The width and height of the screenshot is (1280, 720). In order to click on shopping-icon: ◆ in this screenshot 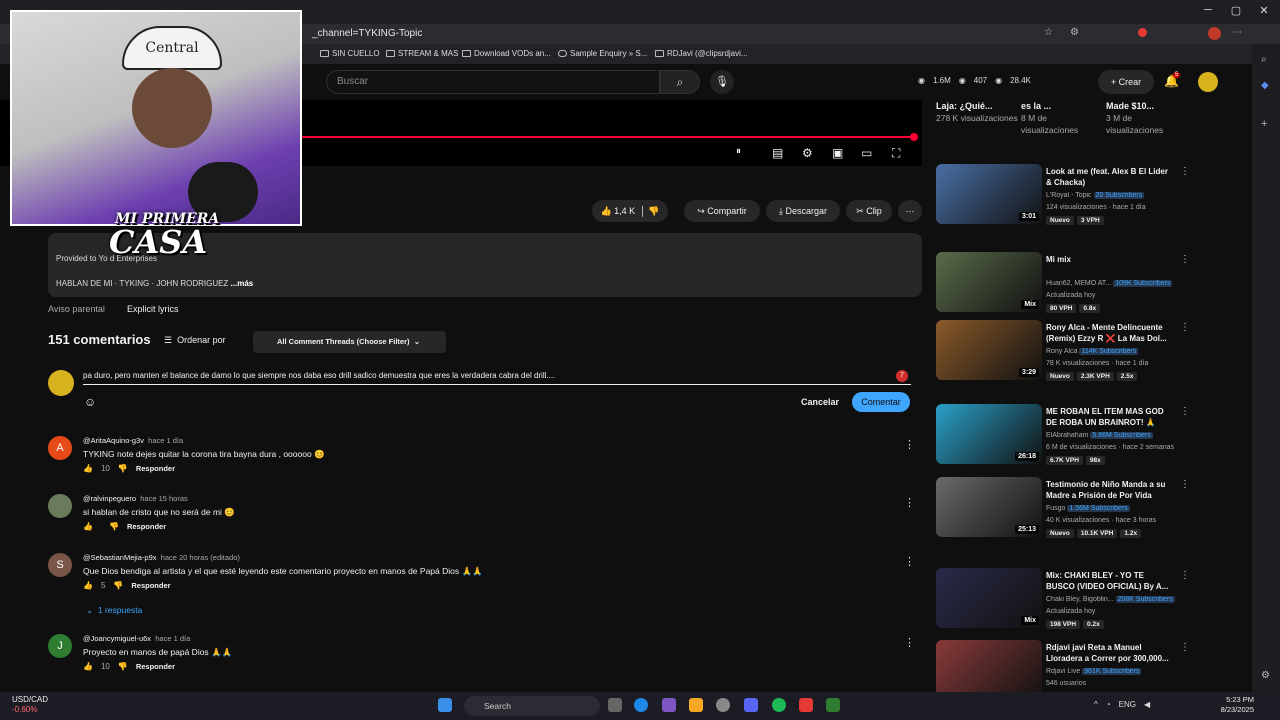, I will do `click(1265, 85)`.